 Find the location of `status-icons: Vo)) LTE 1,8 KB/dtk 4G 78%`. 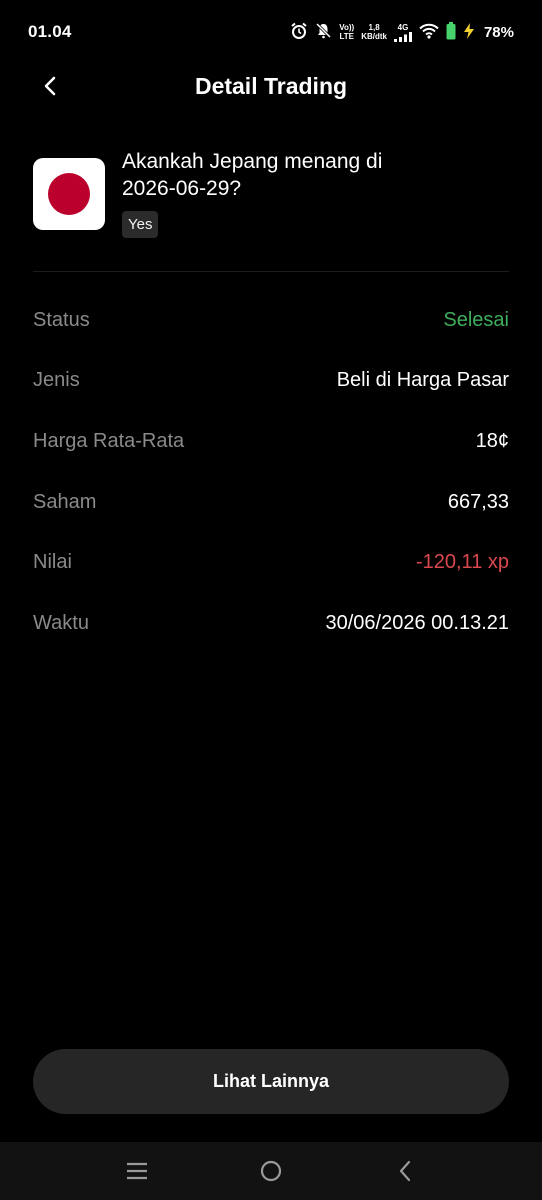

status-icons: Vo)) LTE 1,8 KB/dtk 4G 78% is located at coordinates (402, 32).